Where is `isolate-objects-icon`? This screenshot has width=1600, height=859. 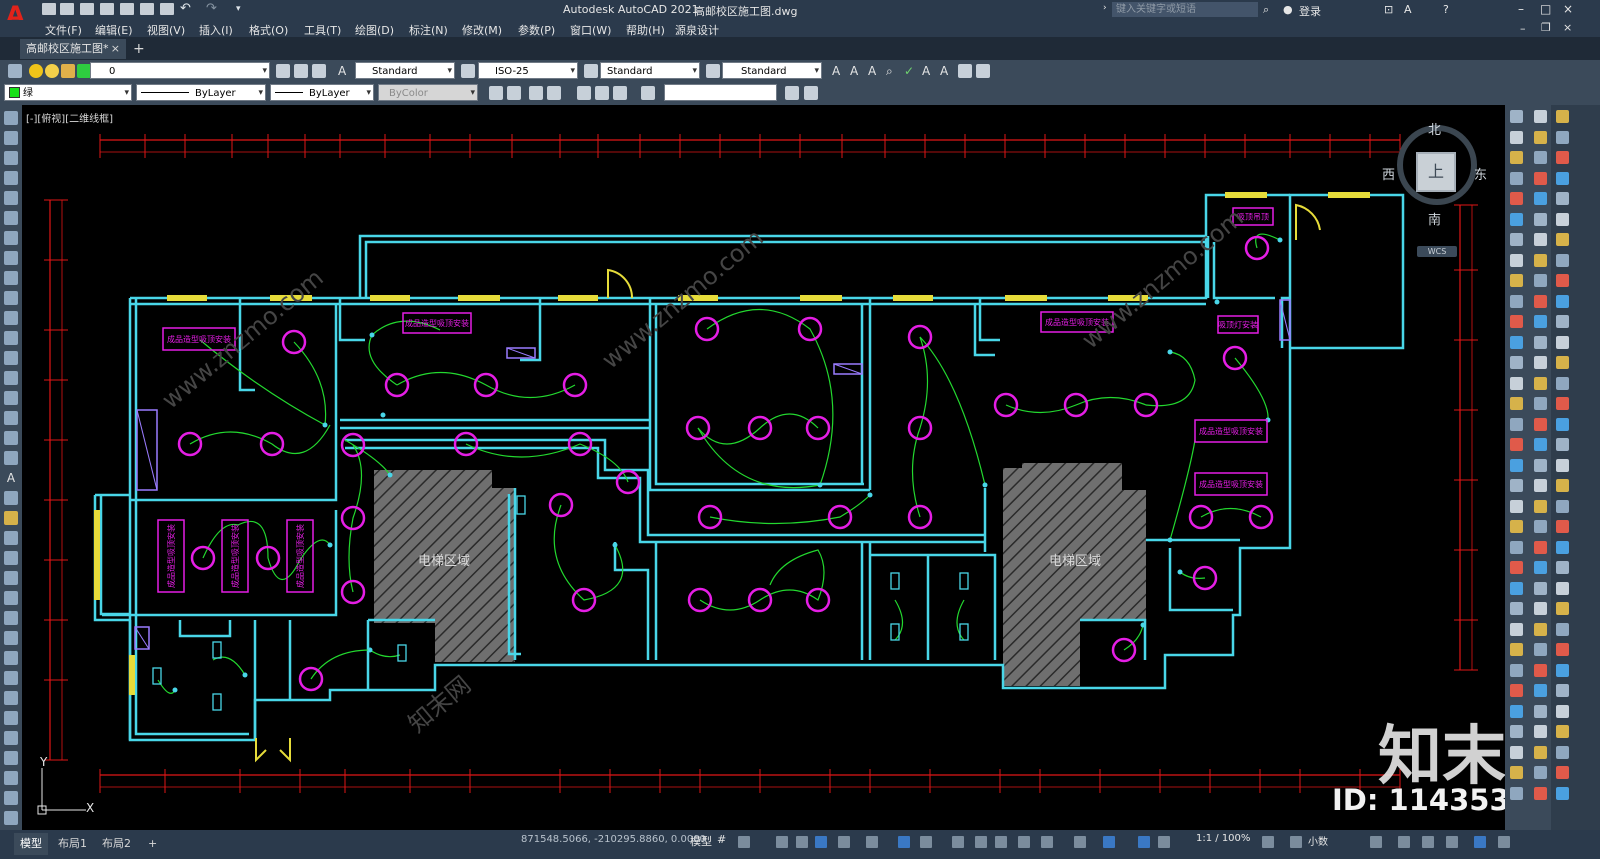 isolate-objects-icon is located at coordinates (1428, 842).